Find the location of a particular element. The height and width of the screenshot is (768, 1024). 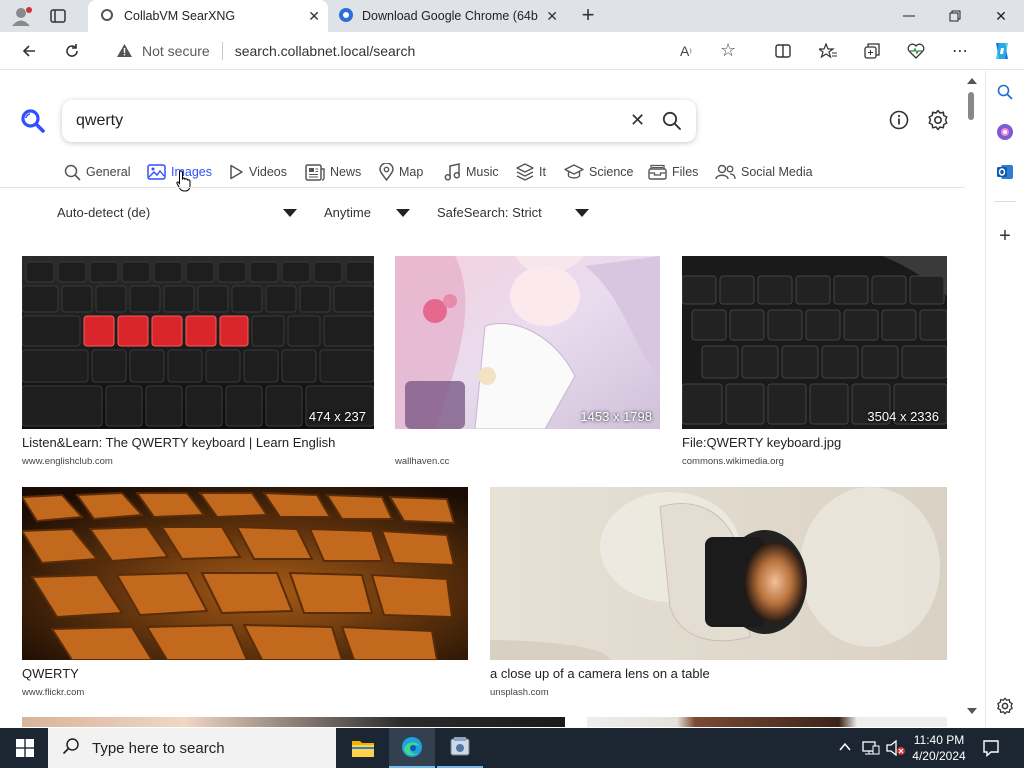

category-label: General is located at coordinates (108, 172).